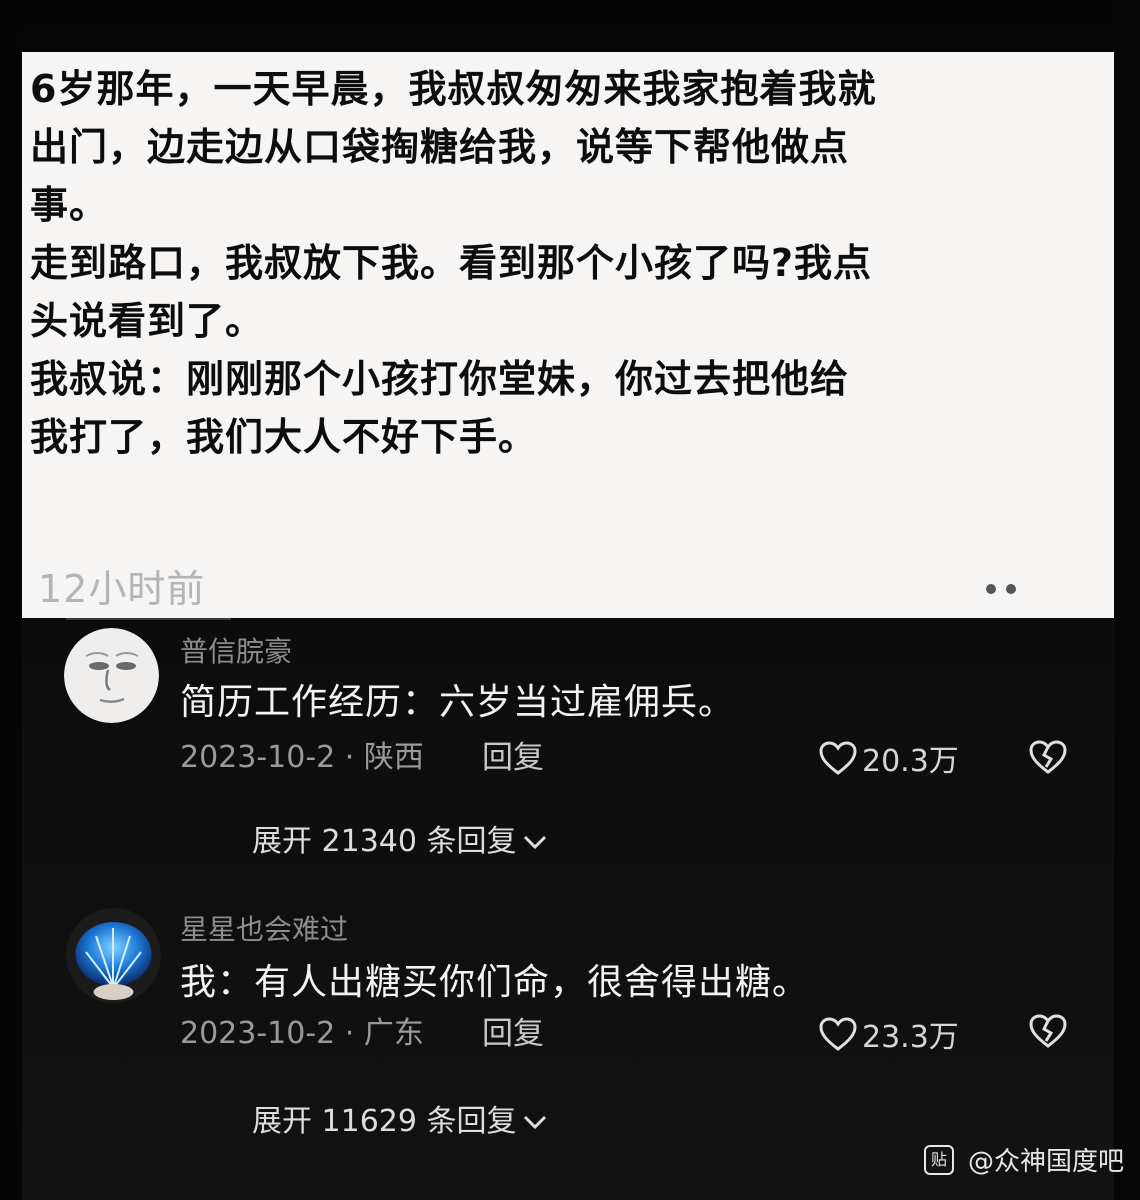  Describe the element at coordinates (284, 437) in the screenshot. I see `post-text-line: 我打了，我们大人不好下手。` at that location.